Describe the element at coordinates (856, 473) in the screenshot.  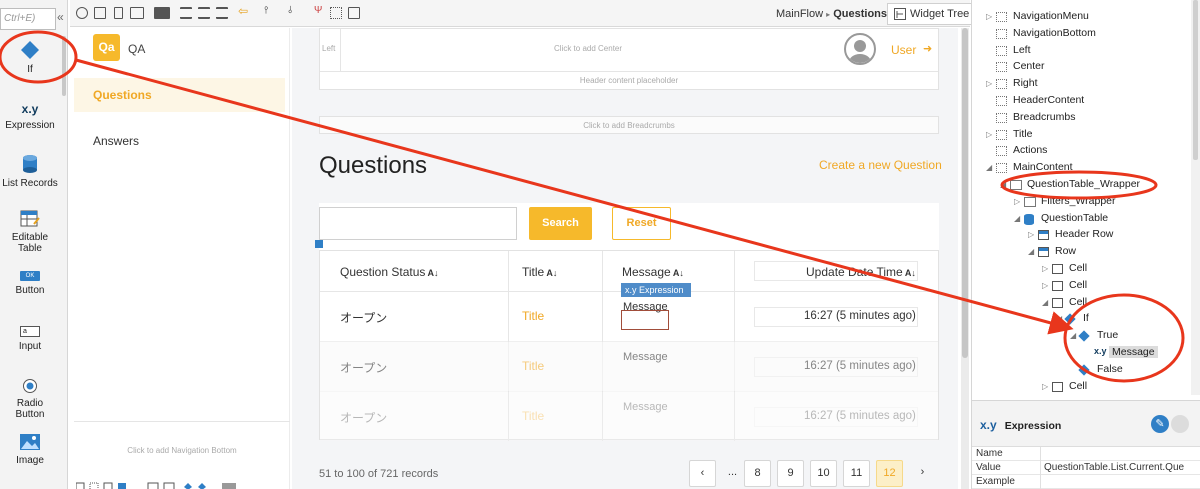
I see `pagination-page-button: 11` at that location.